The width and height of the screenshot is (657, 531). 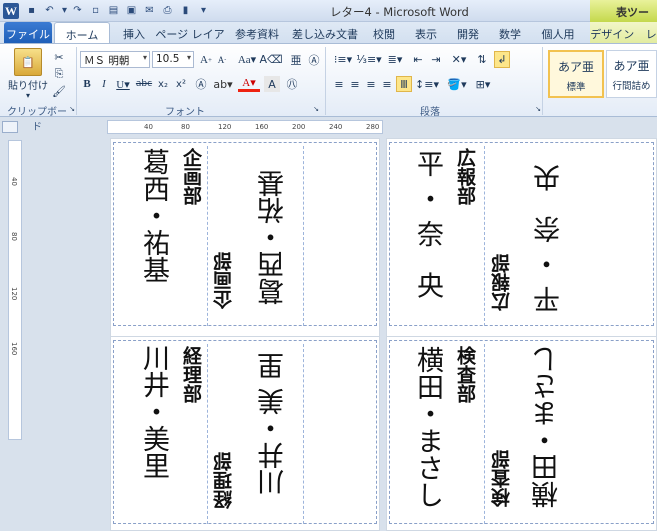 I want to click on tab-personal: 個人用, so click(x=558, y=32).